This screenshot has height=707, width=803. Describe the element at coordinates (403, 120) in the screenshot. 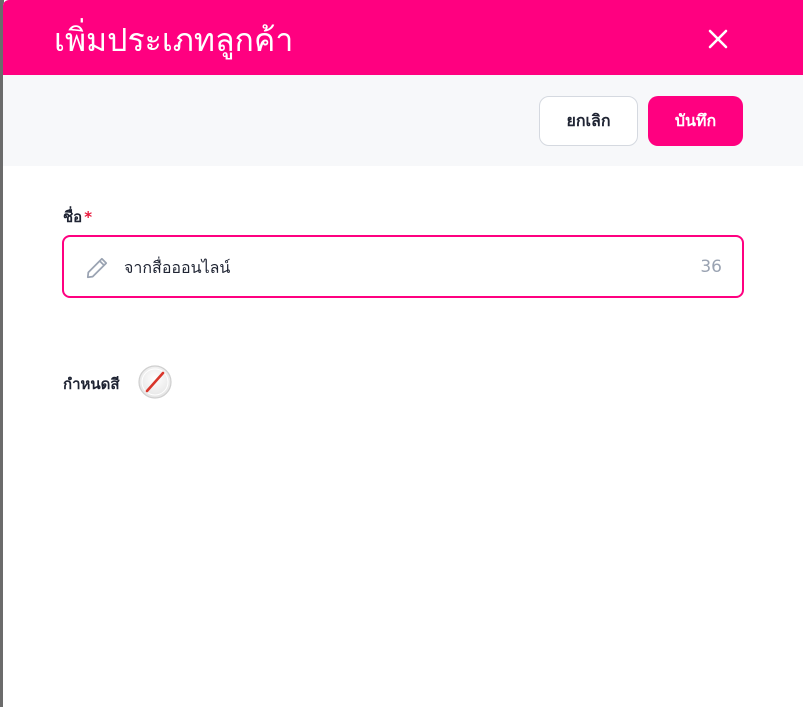

I see `modal-toolbar: ยกเลิก บันทึก` at that location.